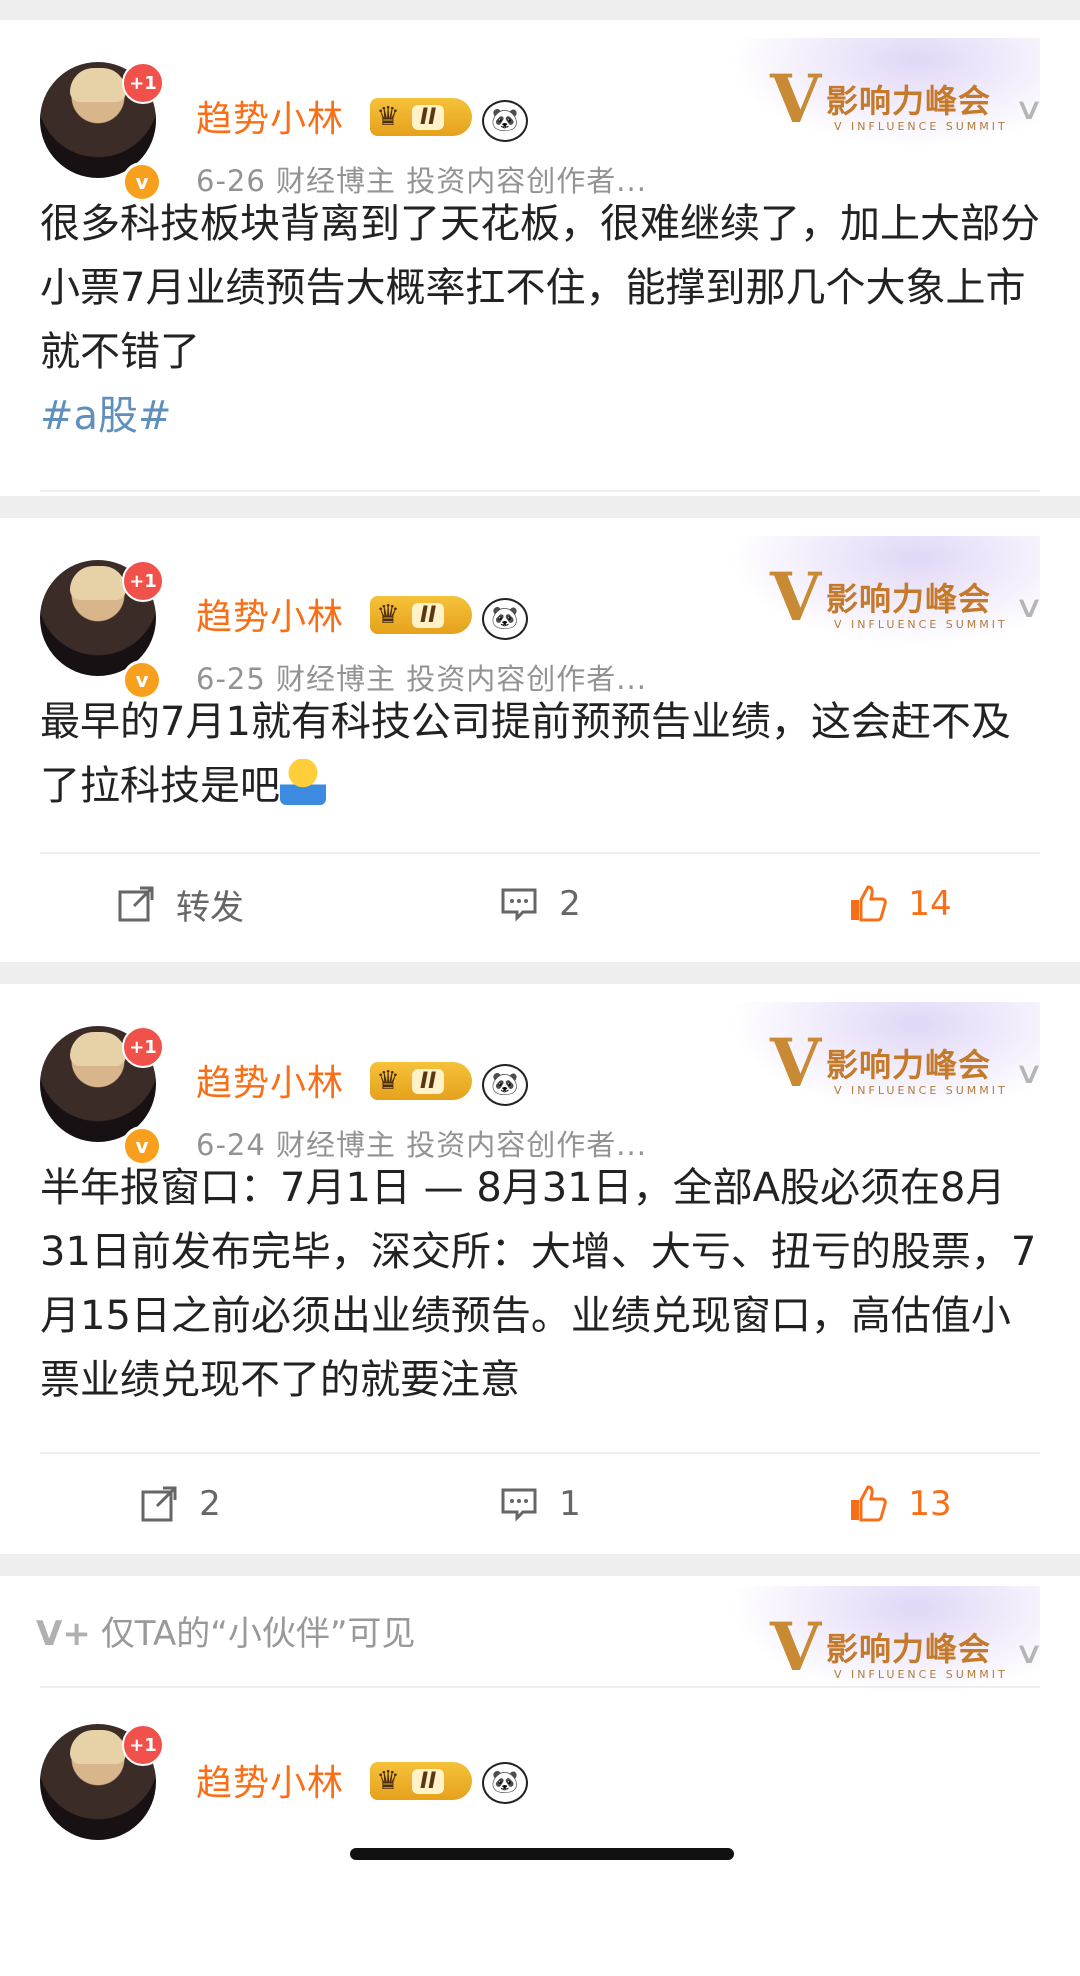 Image resolution: width=1080 pixels, height=1976 pixels. Describe the element at coordinates (570, 904) in the screenshot. I see `comment-count: 2` at that location.